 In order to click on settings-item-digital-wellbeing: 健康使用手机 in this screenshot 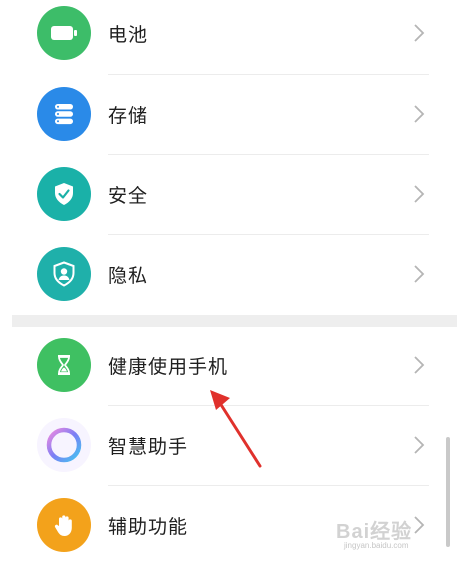, I will do `click(228, 366)`.